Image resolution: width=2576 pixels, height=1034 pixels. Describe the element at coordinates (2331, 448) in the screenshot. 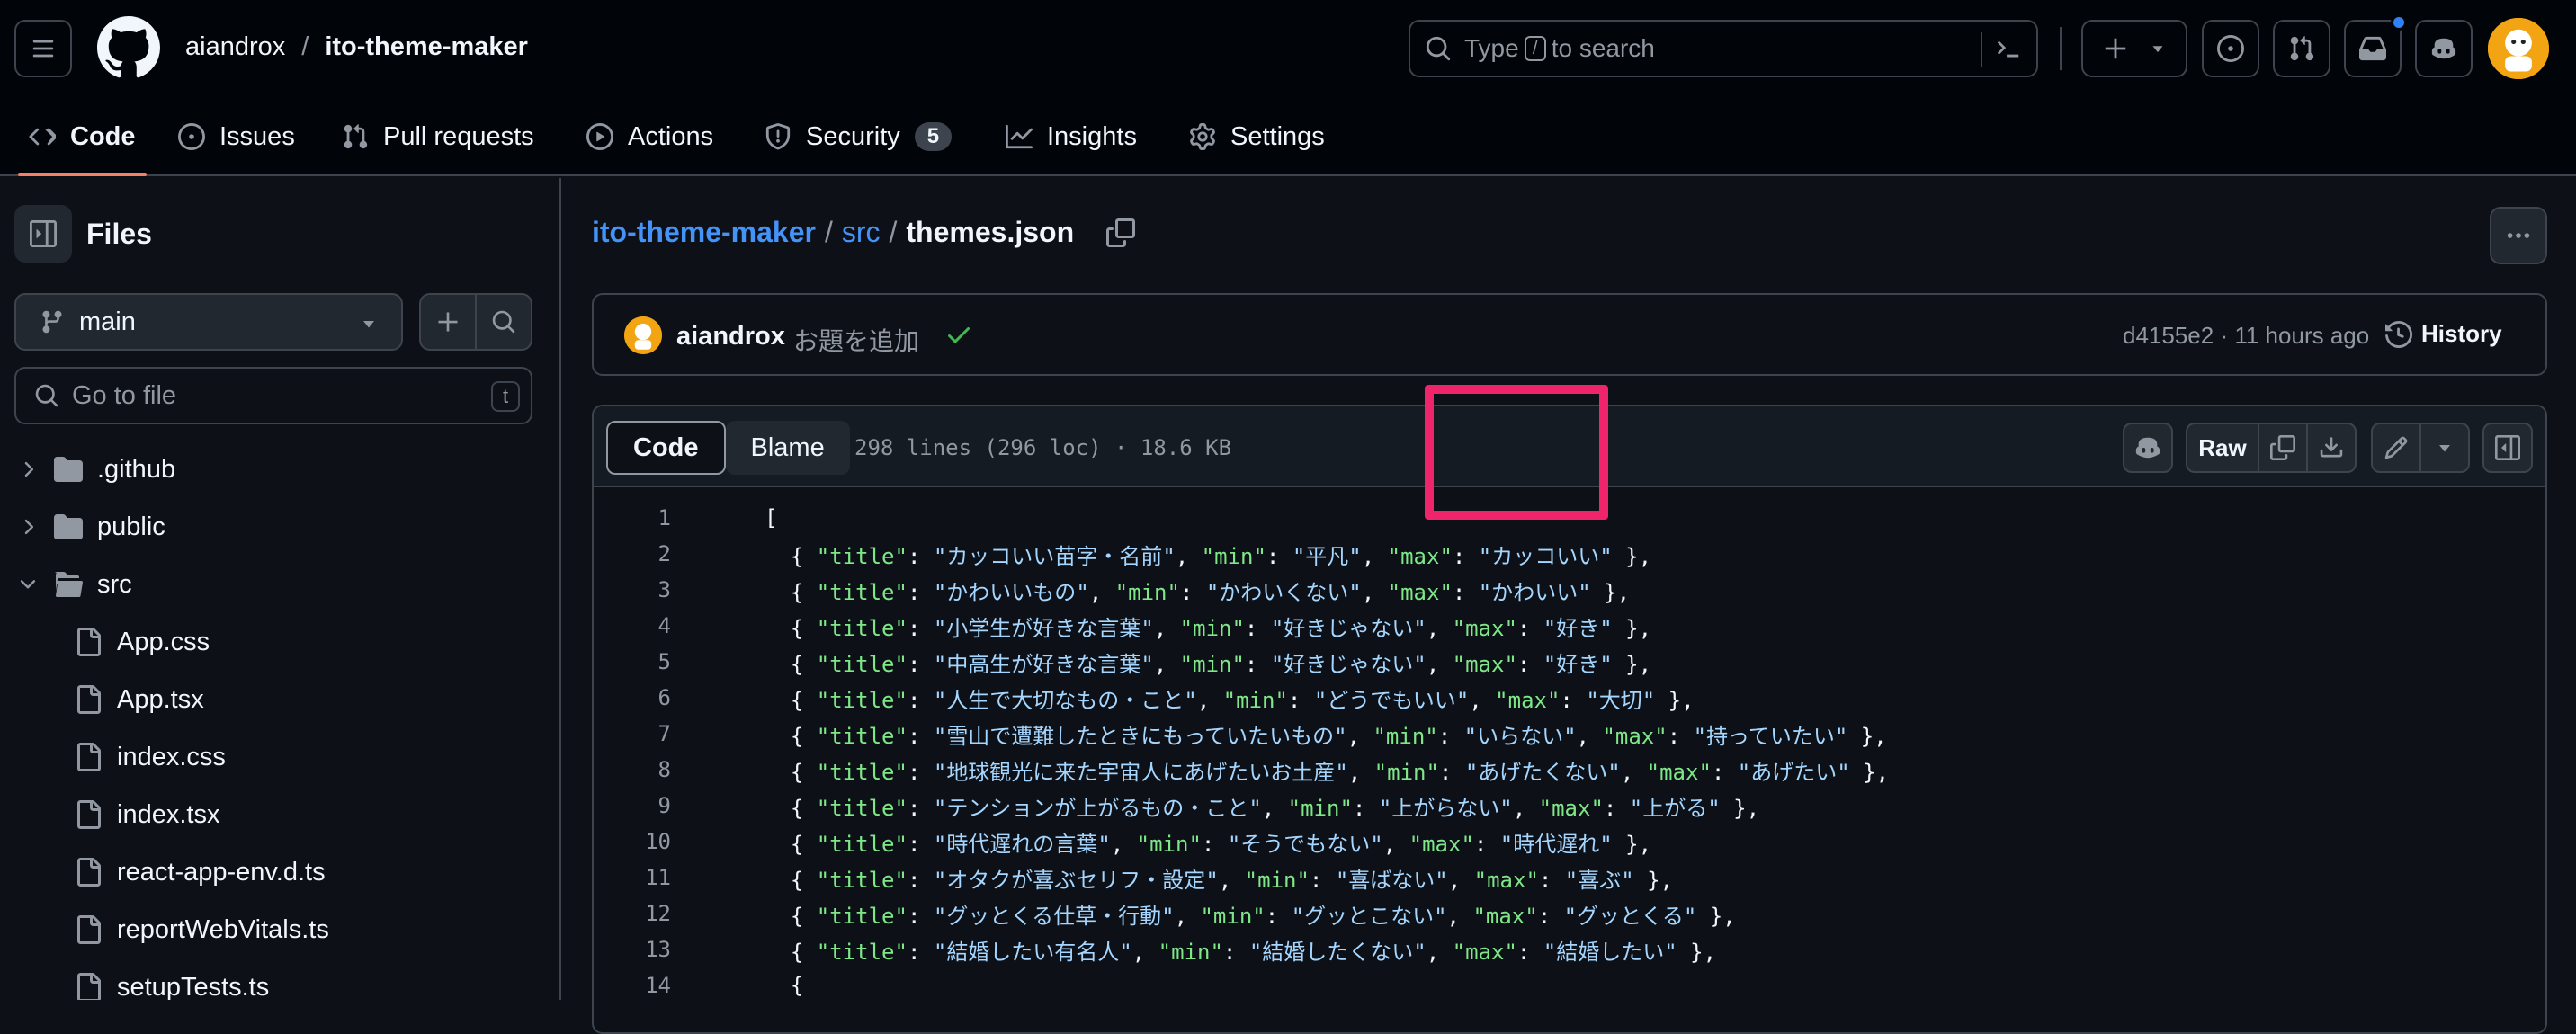

I see `download-raw-button` at that location.